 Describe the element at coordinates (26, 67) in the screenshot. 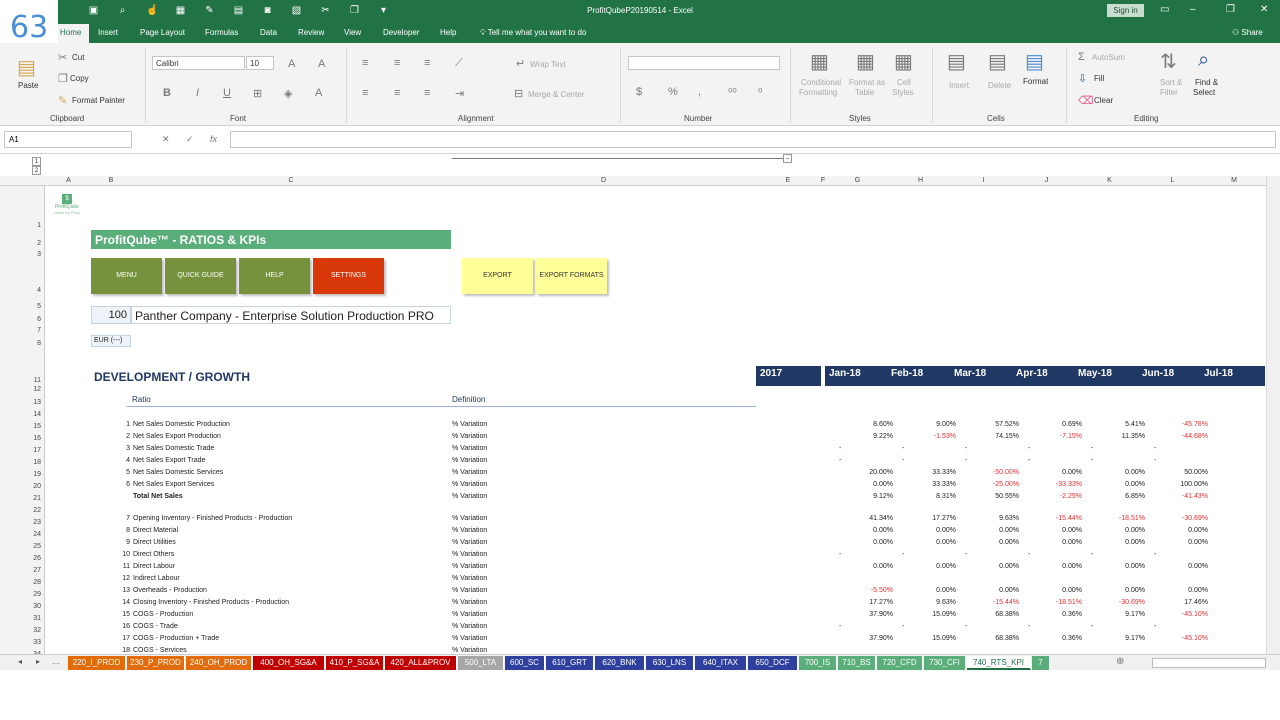

I see `paste-icon: ▤` at that location.